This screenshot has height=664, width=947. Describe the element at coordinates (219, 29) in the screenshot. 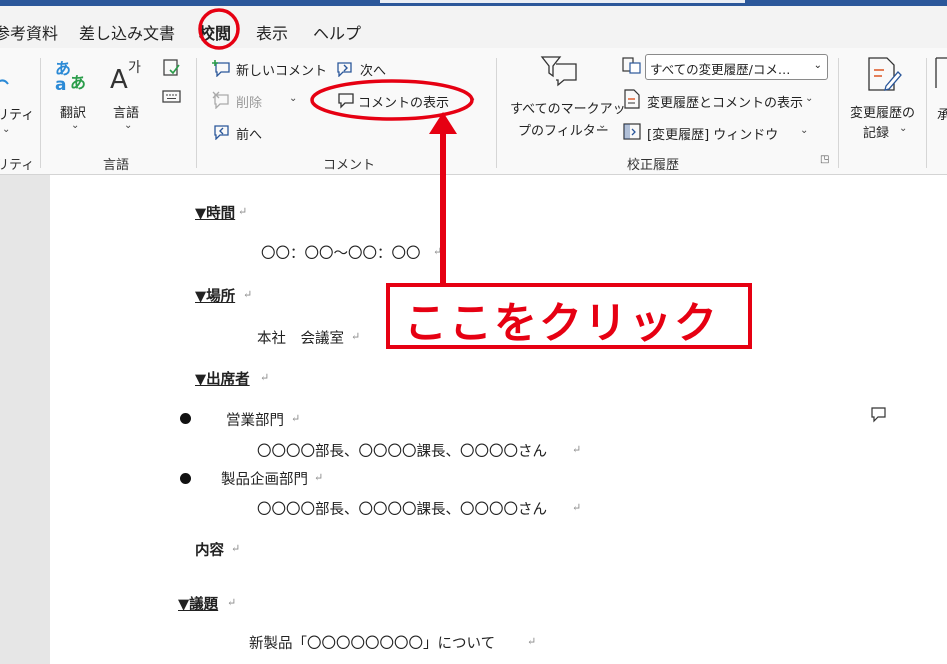

I see `review-tab-highlight` at that location.